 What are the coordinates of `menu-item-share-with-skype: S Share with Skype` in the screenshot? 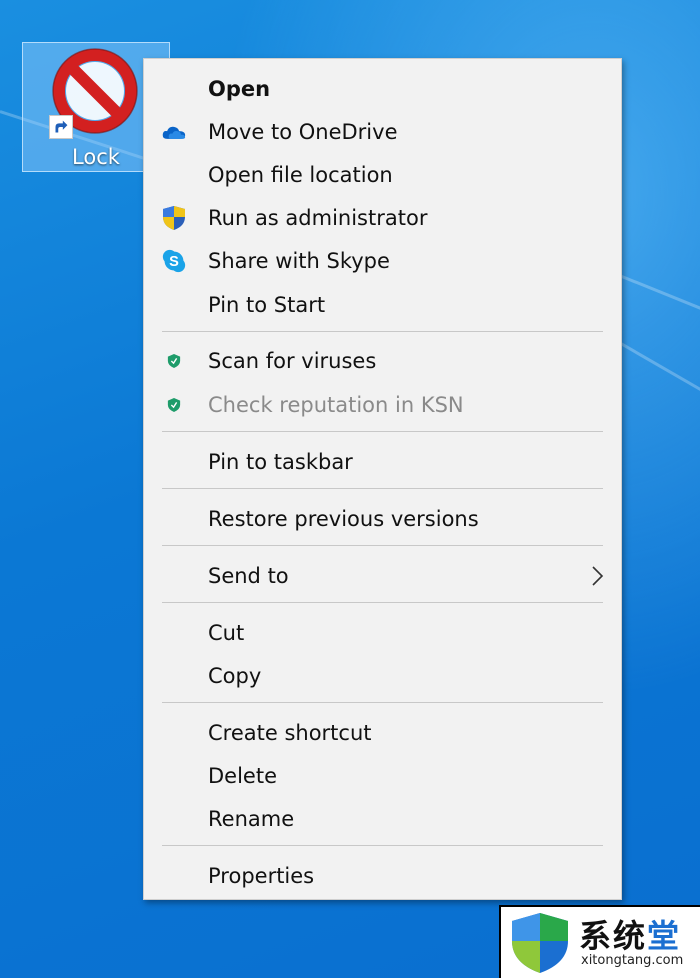 It's located at (382, 261).